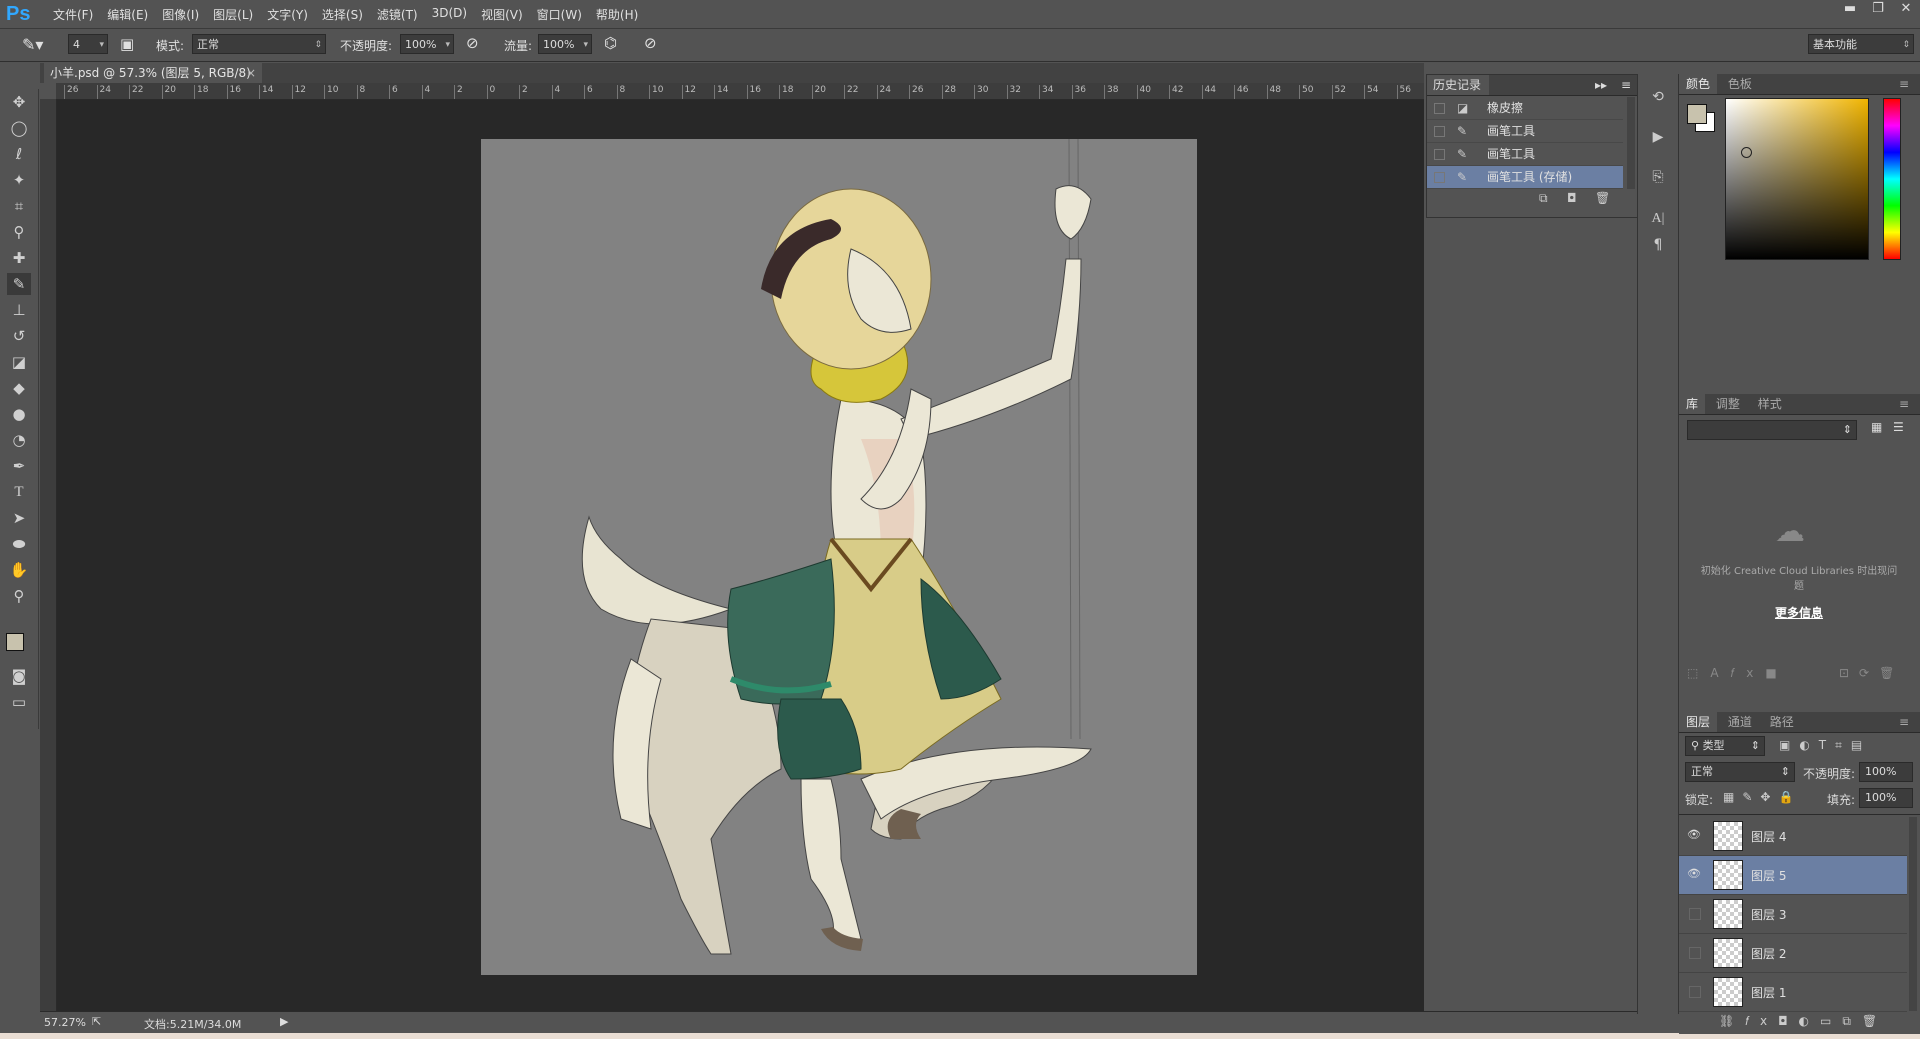 Image resolution: width=1920 pixels, height=1039 pixels. What do you see at coordinates (1658, 137) in the screenshot?
I see `actions-panel-icon: ▶` at bounding box center [1658, 137].